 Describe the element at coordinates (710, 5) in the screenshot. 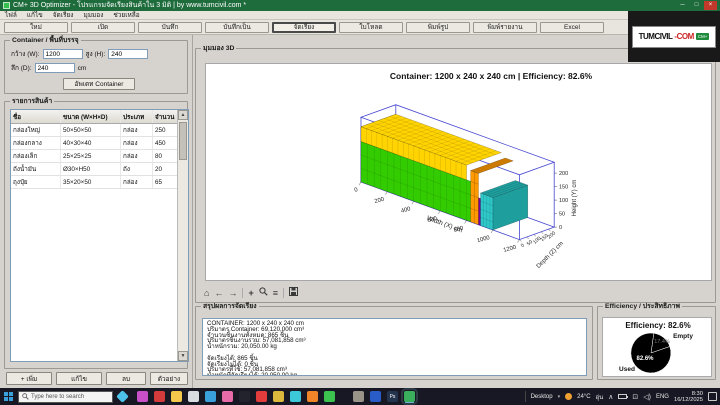

I see `close-icon: ×` at that location.